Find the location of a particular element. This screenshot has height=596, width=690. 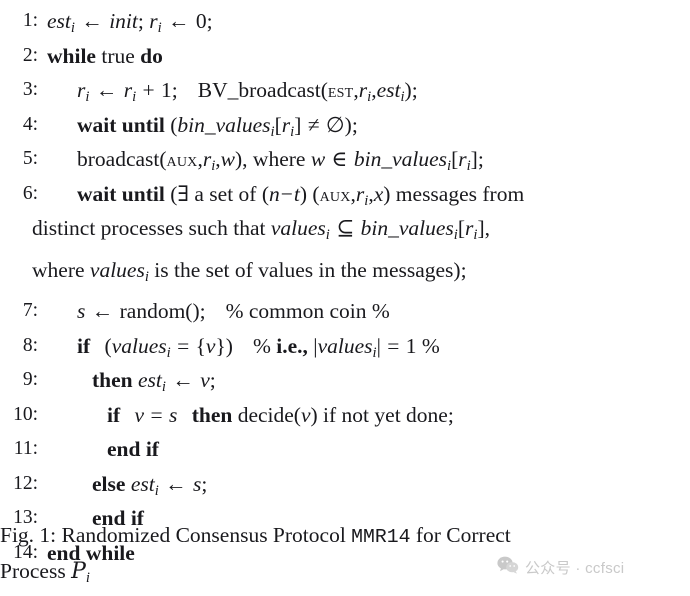

line-content: s ← random();% common coin % is located at coordinates (233, 311).